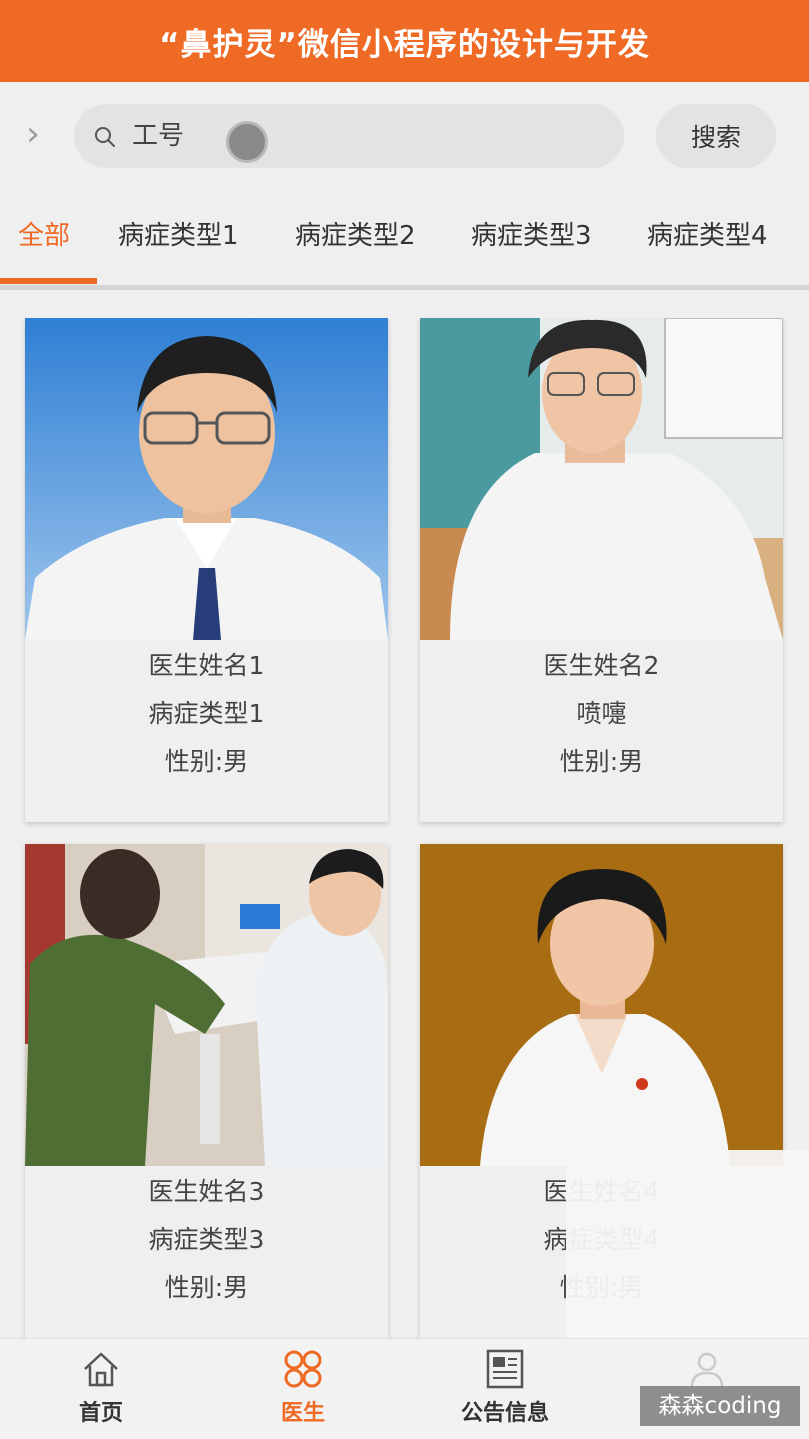 Image resolution: width=809 pixels, height=1439 pixels. Describe the element at coordinates (355, 236) in the screenshot. I see `tab-disease-2: 病症类型2` at that location.